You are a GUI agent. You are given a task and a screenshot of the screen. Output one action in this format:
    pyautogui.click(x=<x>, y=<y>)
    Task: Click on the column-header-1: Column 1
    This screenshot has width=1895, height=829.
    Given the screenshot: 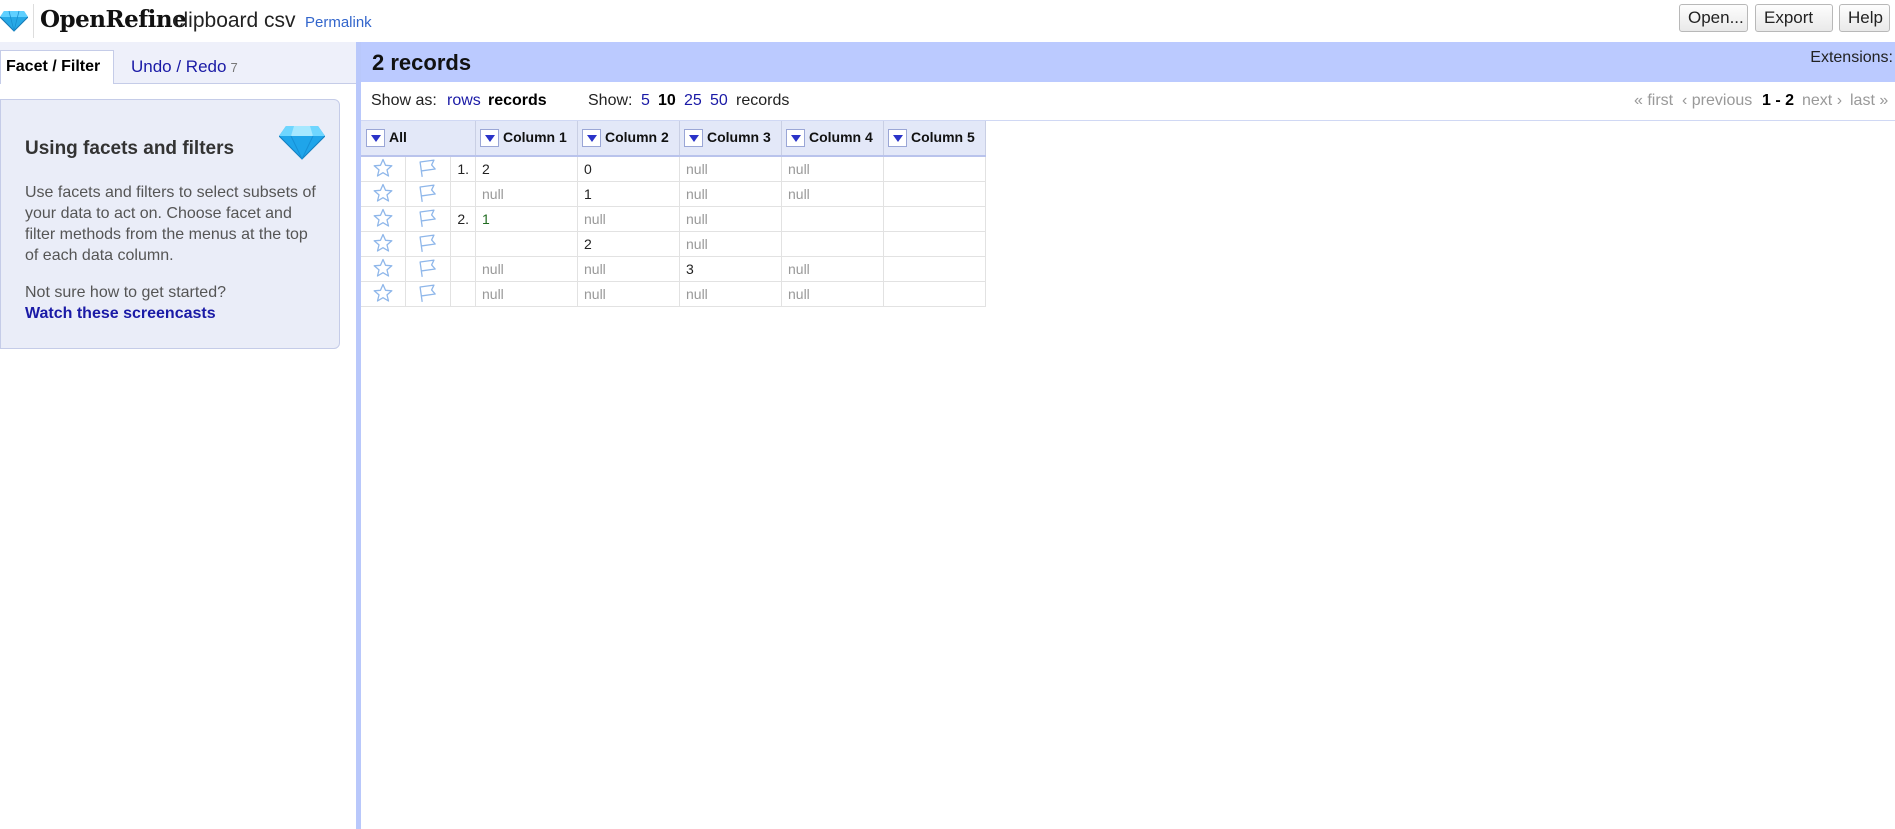 What is the action you would take?
    pyautogui.click(x=526, y=139)
    